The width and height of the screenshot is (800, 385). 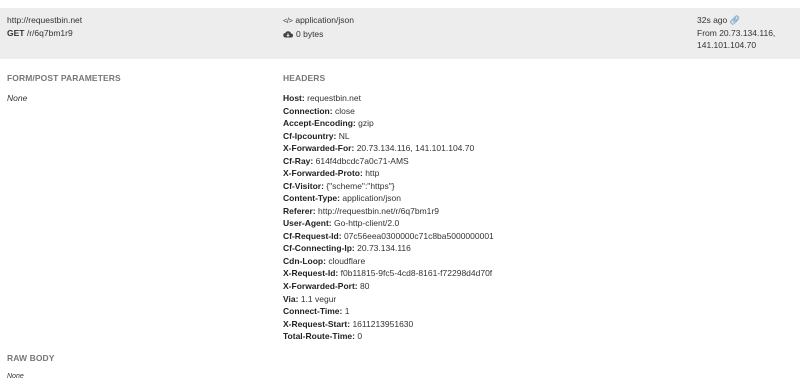 What do you see at coordinates (307, 223) in the screenshot?
I see `header-key: User-Agent:` at bounding box center [307, 223].